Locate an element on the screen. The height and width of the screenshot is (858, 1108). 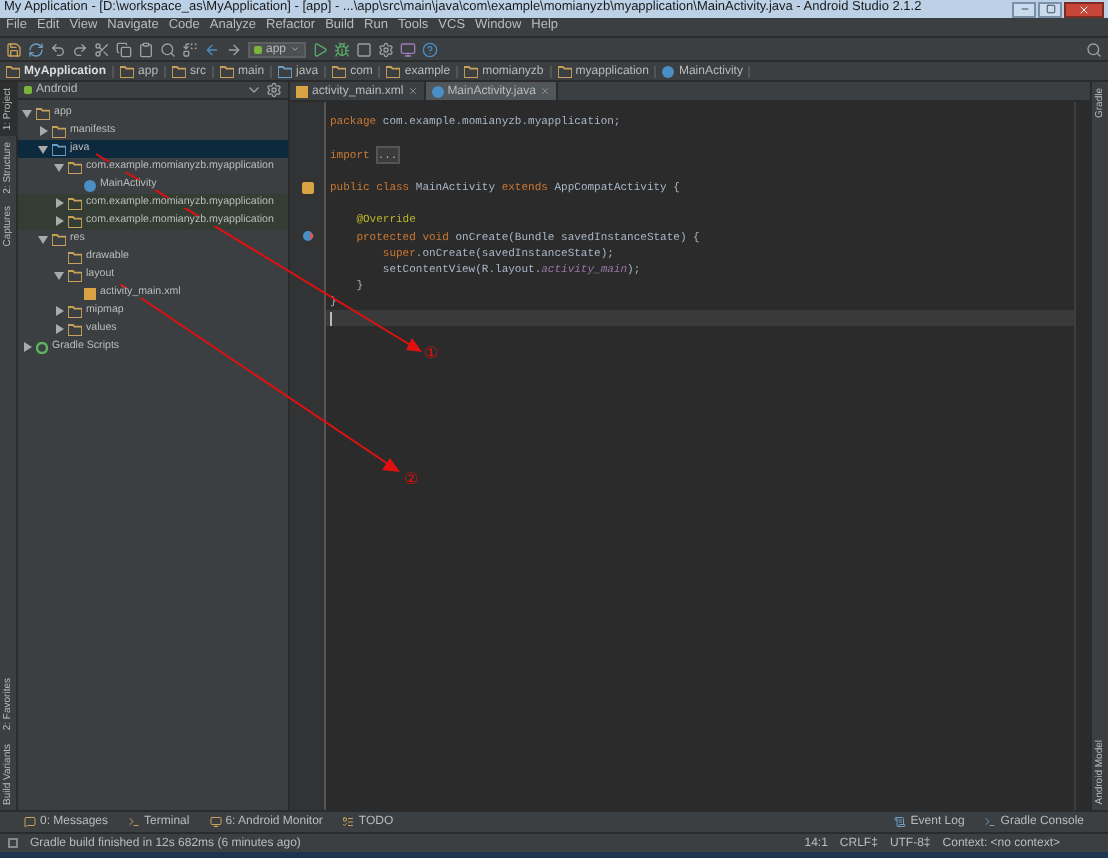
stop-icon is located at coordinates (364, 49).